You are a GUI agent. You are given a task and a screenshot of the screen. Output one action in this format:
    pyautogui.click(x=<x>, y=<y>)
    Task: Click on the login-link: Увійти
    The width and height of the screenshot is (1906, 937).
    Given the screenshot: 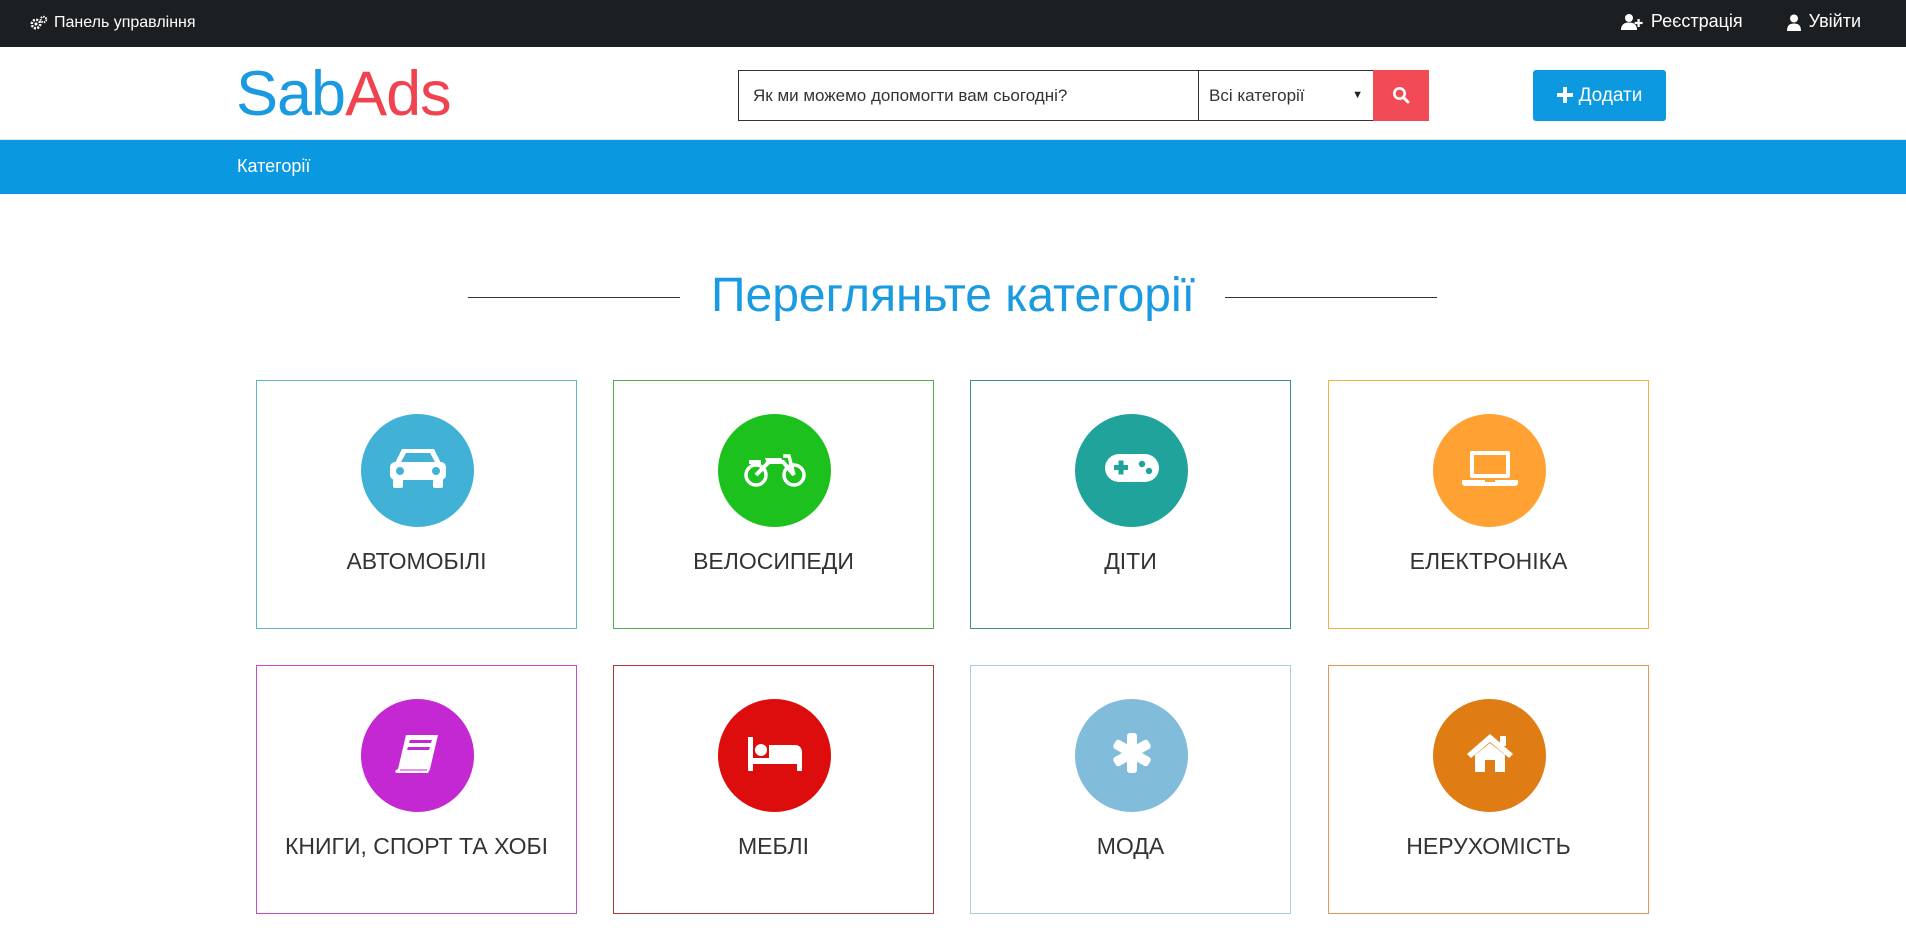 What is the action you would take?
    pyautogui.click(x=1823, y=21)
    